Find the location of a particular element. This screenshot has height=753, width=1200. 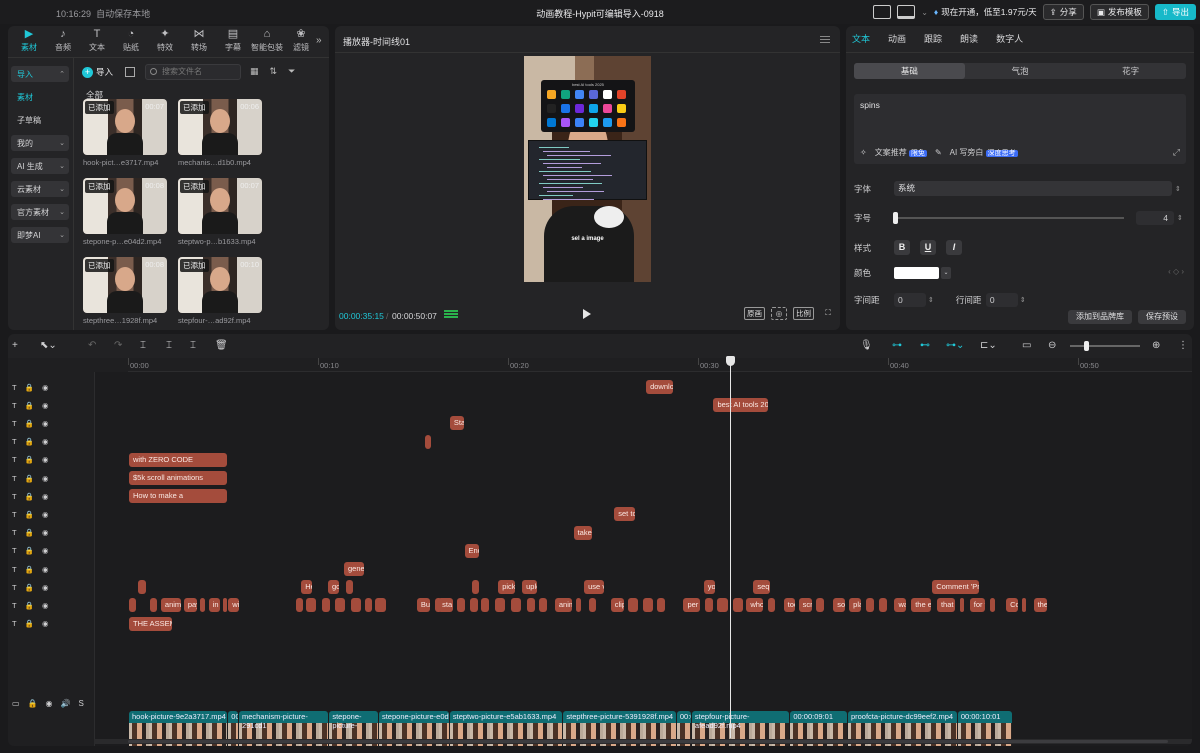

layout-icon is located at coordinates (882, 12).